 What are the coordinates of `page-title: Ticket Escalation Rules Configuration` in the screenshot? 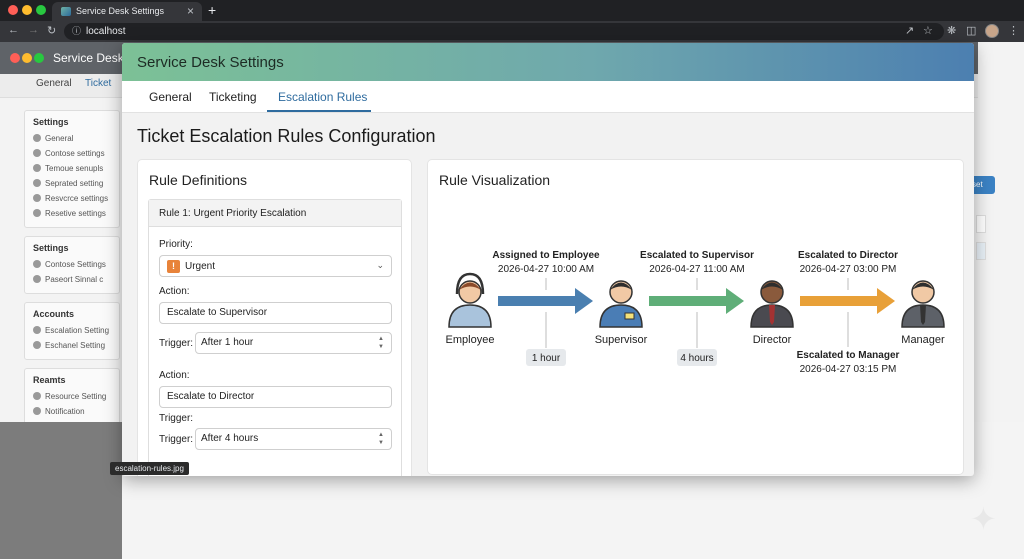 It's located at (286, 136).